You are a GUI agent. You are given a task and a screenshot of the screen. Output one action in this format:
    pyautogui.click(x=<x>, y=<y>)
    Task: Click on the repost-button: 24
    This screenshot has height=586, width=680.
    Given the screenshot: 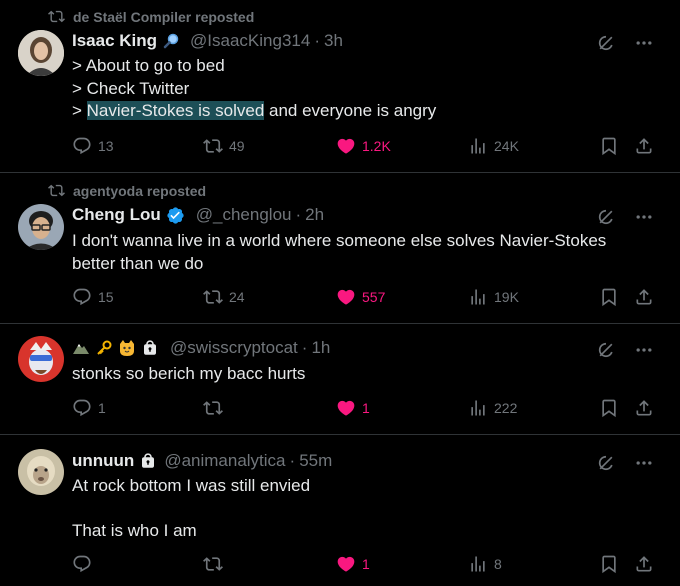 What is the action you would take?
    pyautogui.click(x=224, y=297)
    